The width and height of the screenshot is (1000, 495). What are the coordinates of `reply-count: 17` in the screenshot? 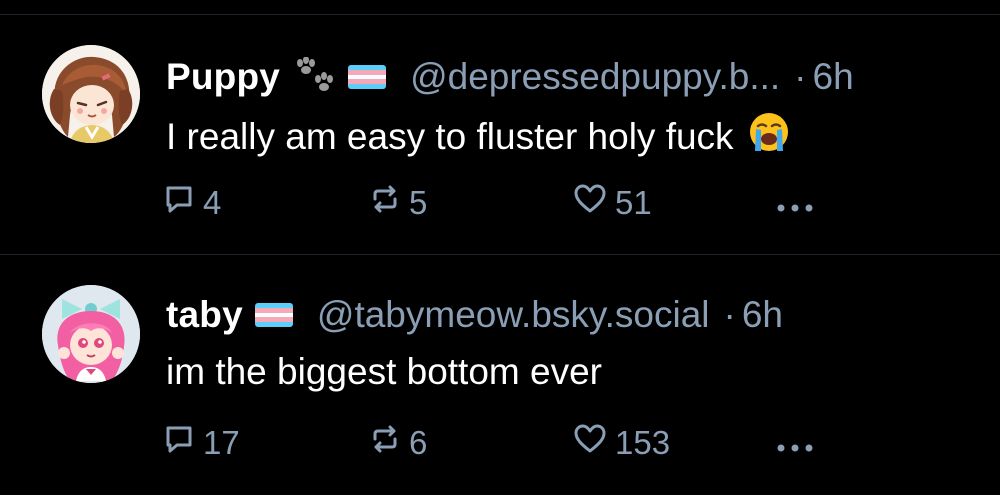 It's located at (221, 442).